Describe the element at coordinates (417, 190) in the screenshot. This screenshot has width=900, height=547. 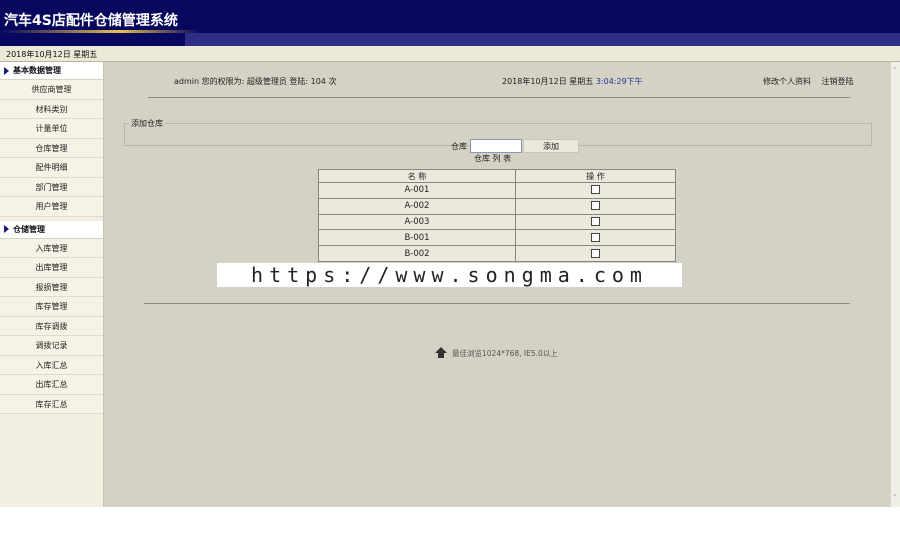
I see `warehouse-name-cell: A-001` at that location.